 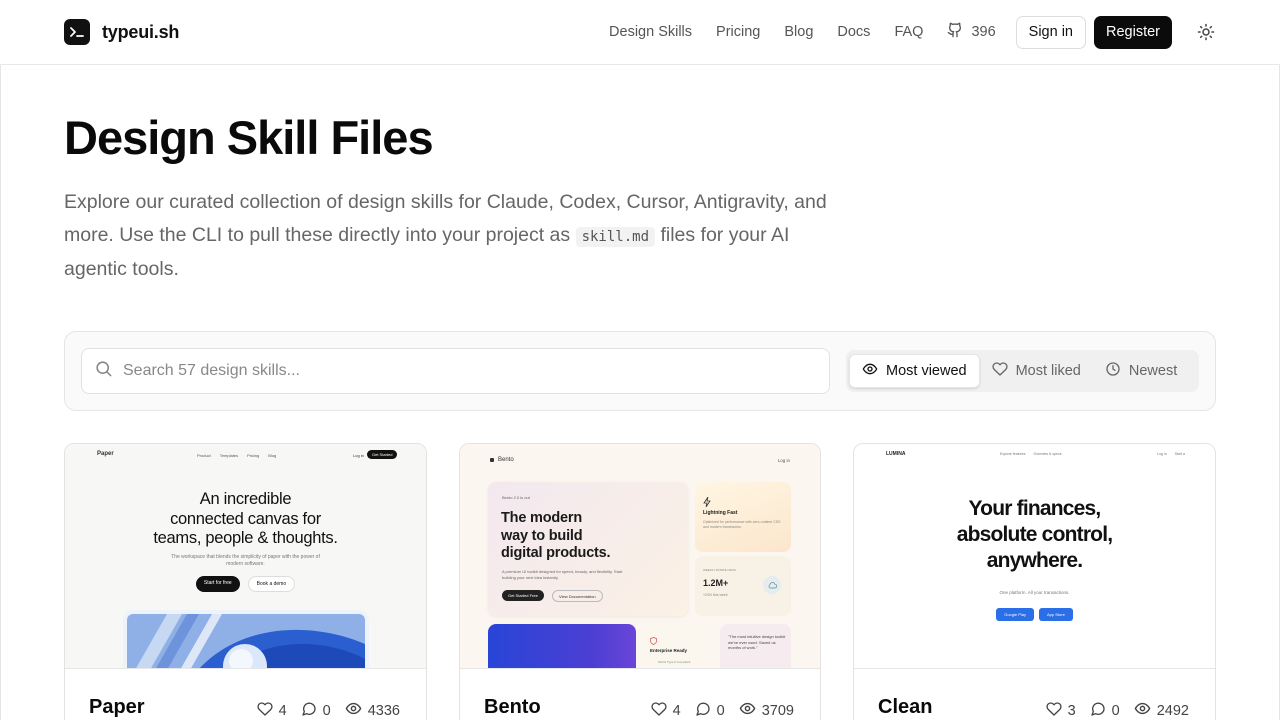 I want to click on preview-headline-line: absolute control,, so click(x=1034, y=534).